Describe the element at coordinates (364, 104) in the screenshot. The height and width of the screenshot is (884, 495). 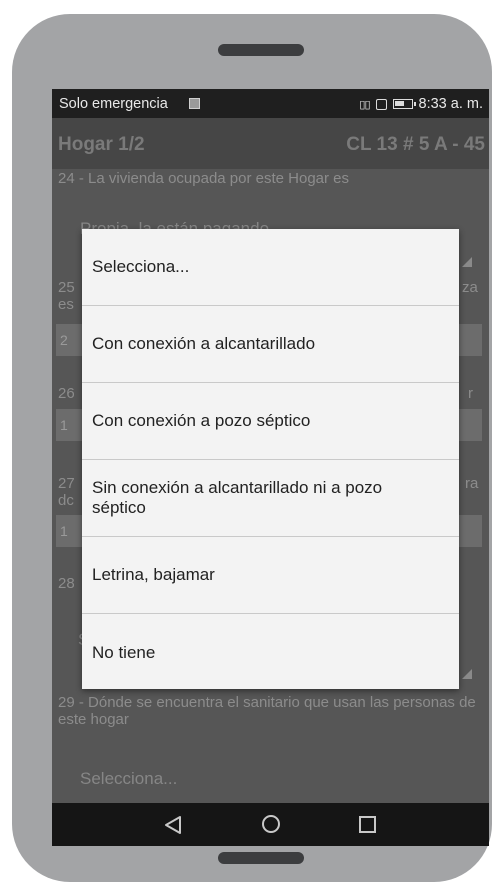
I see `vibrate-icon: ▯▯` at that location.